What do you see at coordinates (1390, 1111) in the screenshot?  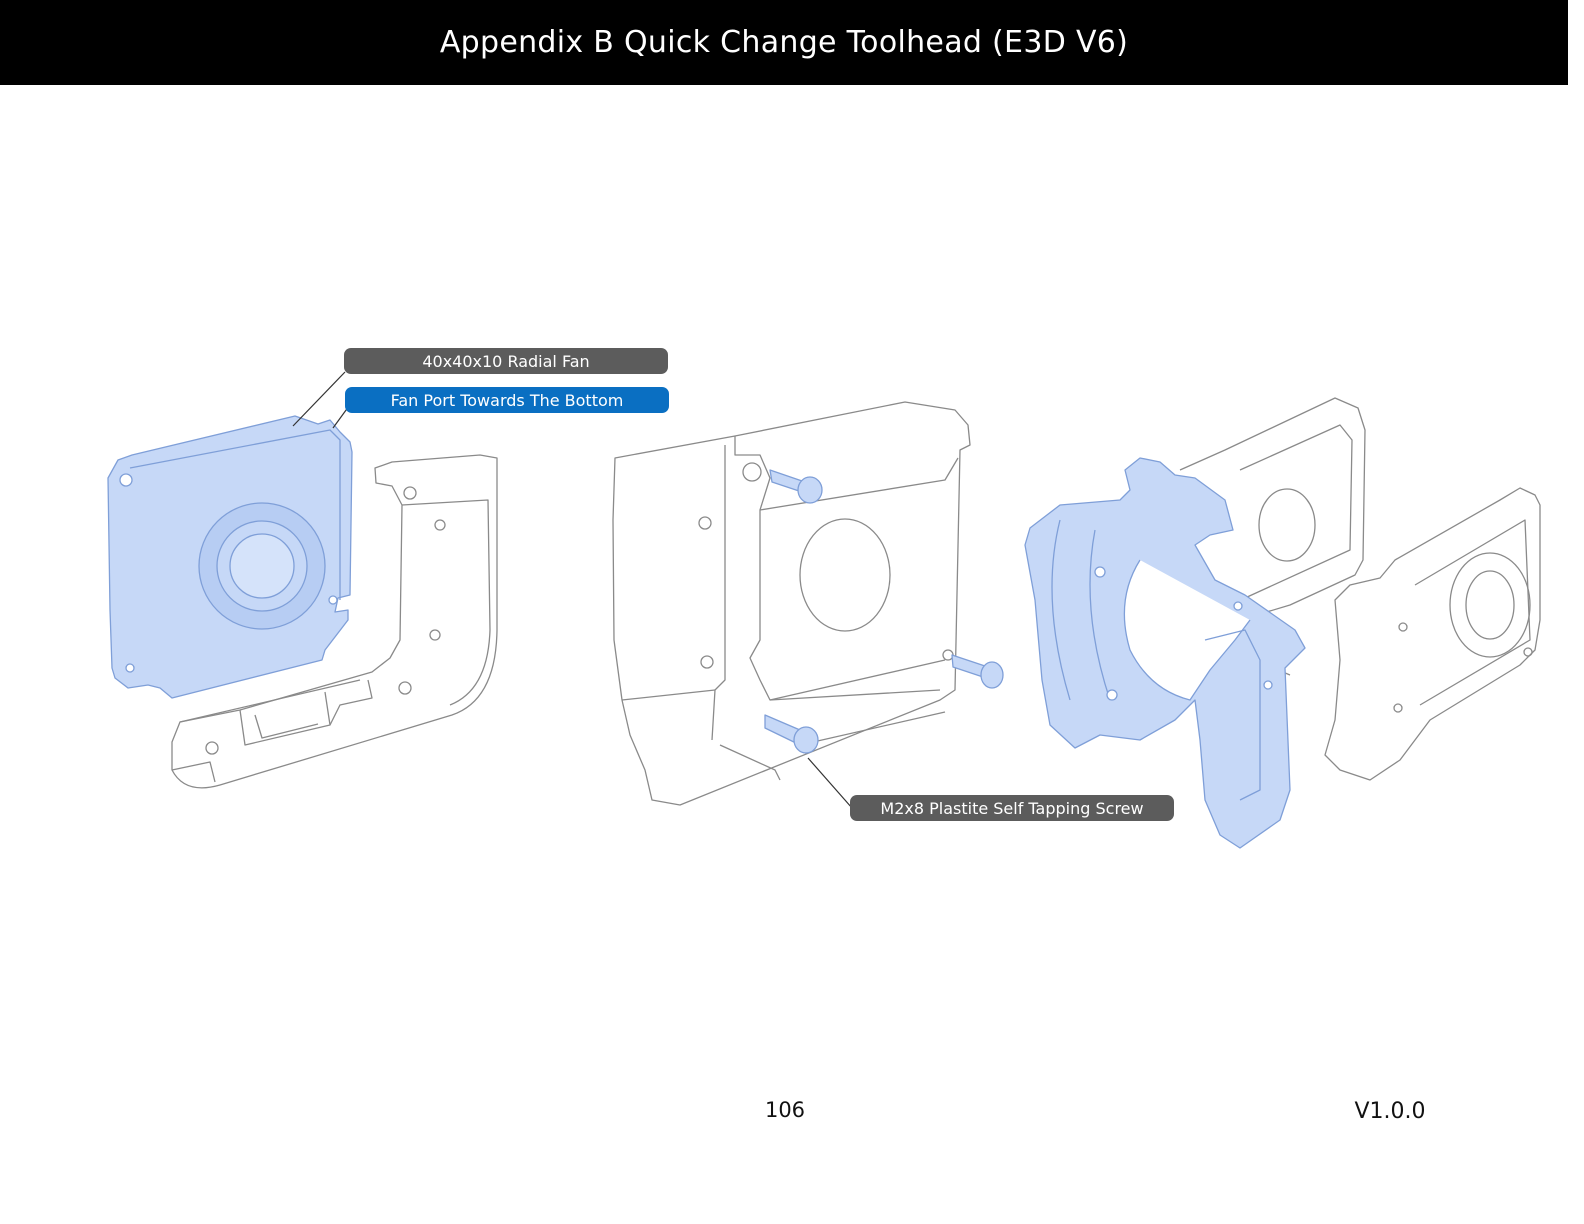 I see `version-label: V1.0.0` at bounding box center [1390, 1111].